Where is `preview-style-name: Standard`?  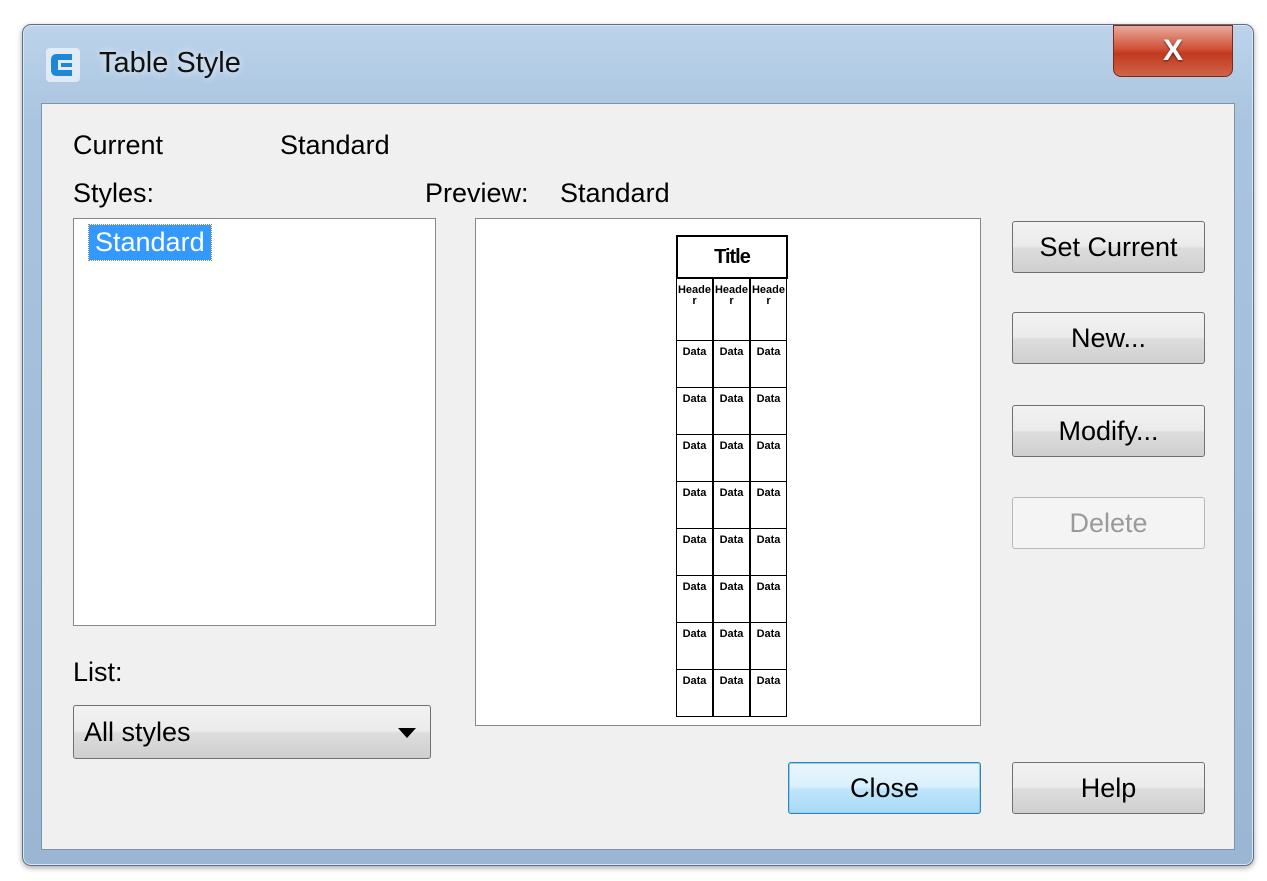 preview-style-name: Standard is located at coordinates (615, 193).